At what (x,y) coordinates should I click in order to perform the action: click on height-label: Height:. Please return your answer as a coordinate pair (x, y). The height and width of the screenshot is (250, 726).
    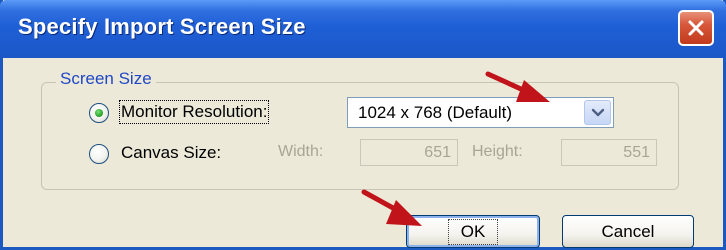
    Looking at the image, I should click on (497, 151).